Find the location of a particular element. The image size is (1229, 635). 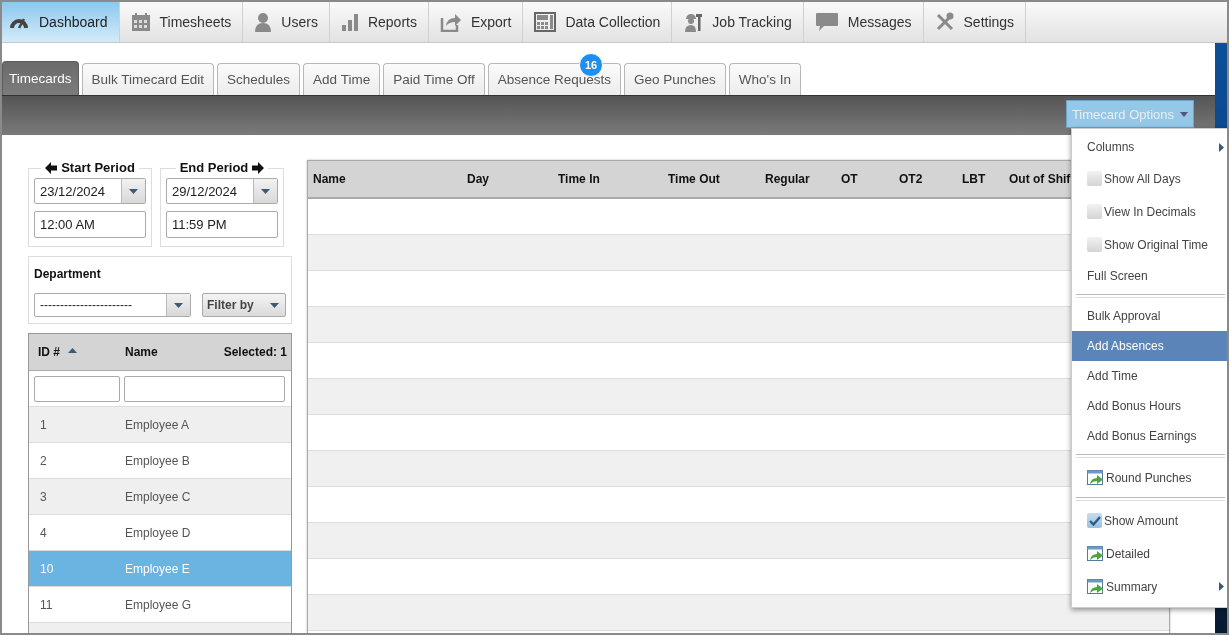

employee-row: 1 Employee A is located at coordinates (160, 425).